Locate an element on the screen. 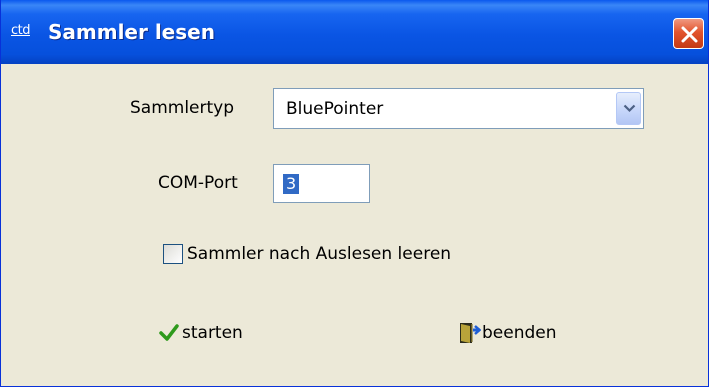 The width and height of the screenshot is (709, 387). comport-label: COM-Port is located at coordinates (198, 183).